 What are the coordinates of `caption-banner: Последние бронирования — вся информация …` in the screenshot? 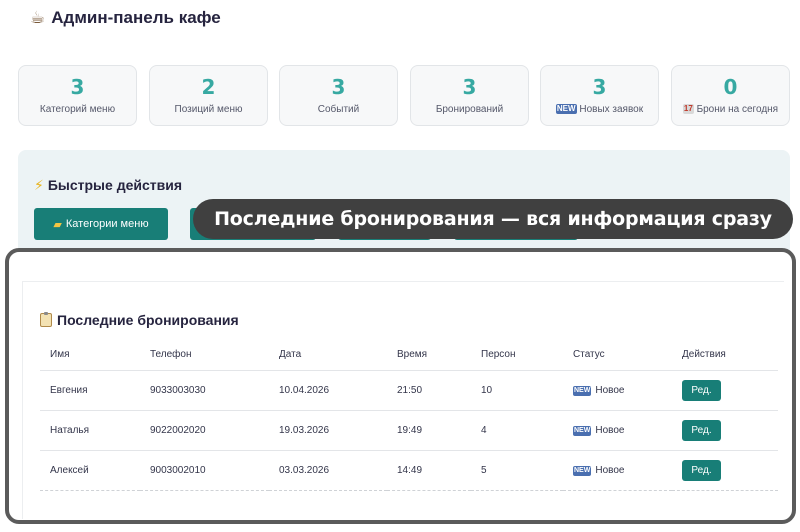 It's located at (493, 219).